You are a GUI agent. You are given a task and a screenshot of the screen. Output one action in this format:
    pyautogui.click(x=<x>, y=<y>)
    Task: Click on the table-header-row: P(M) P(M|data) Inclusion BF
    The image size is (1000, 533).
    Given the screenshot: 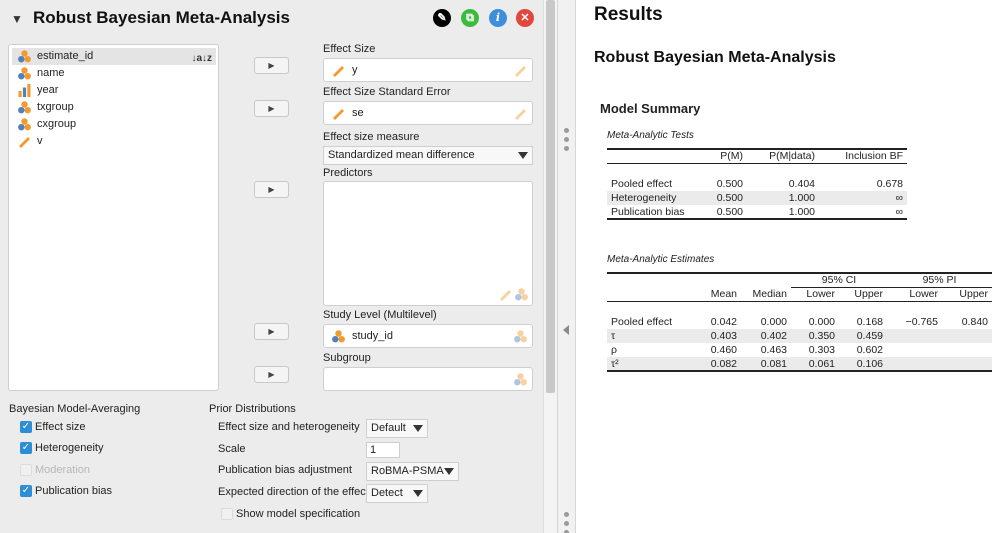 What is the action you would take?
    pyautogui.click(x=757, y=156)
    